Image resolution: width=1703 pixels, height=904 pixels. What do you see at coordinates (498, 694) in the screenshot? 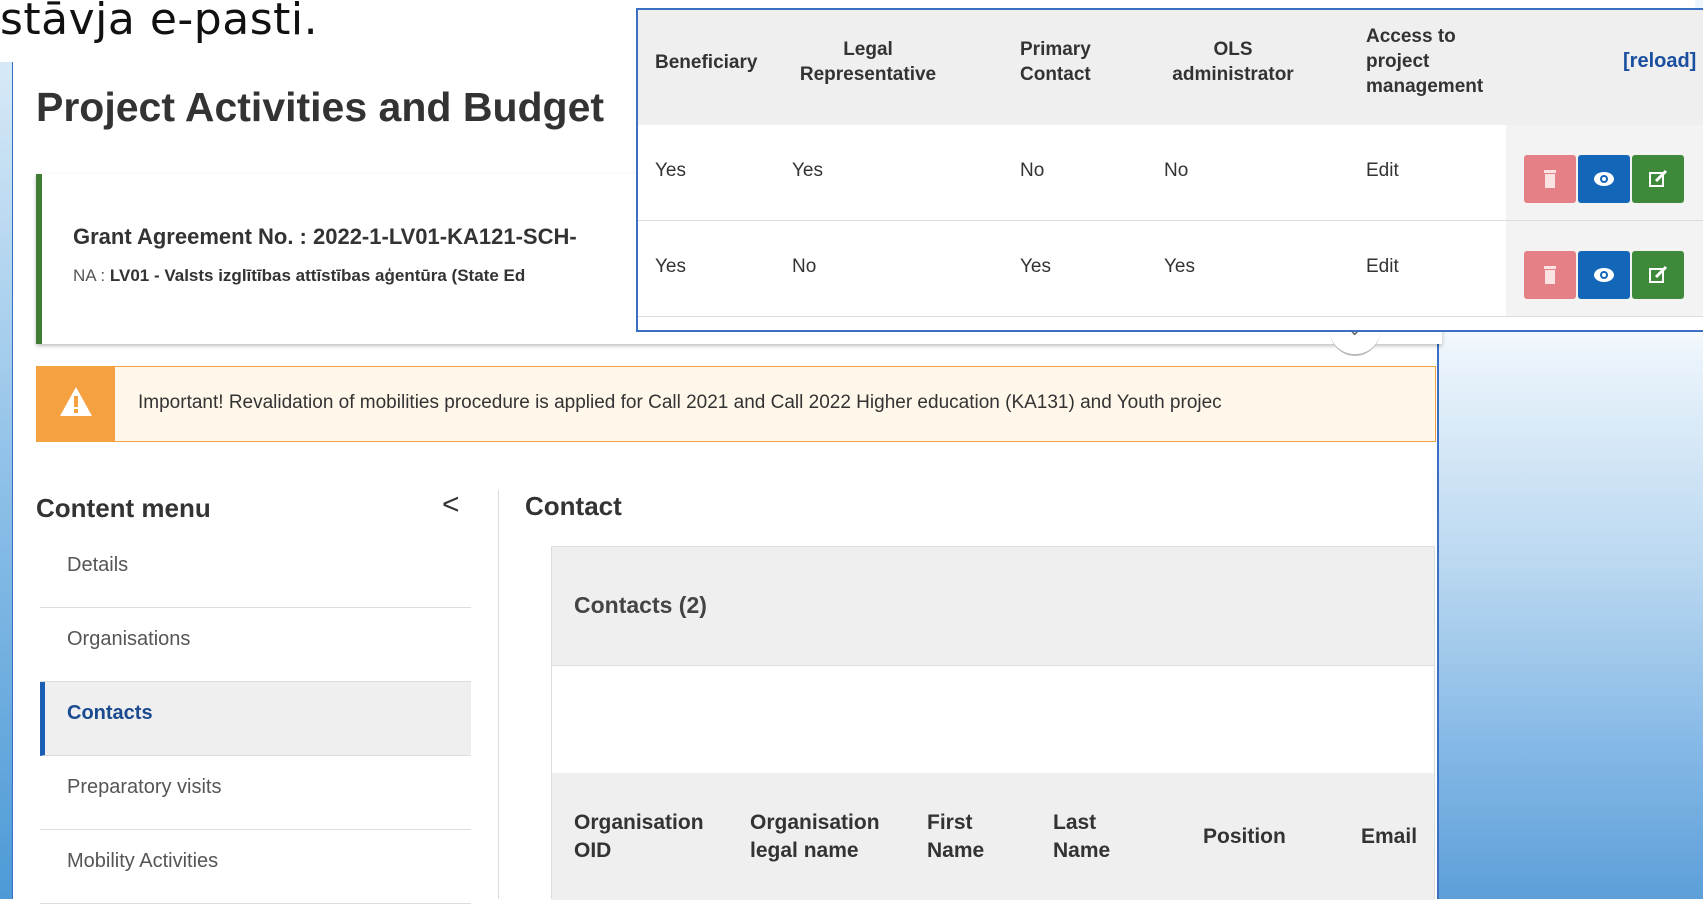
I see `content-divider` at bounding box center [498, 694].